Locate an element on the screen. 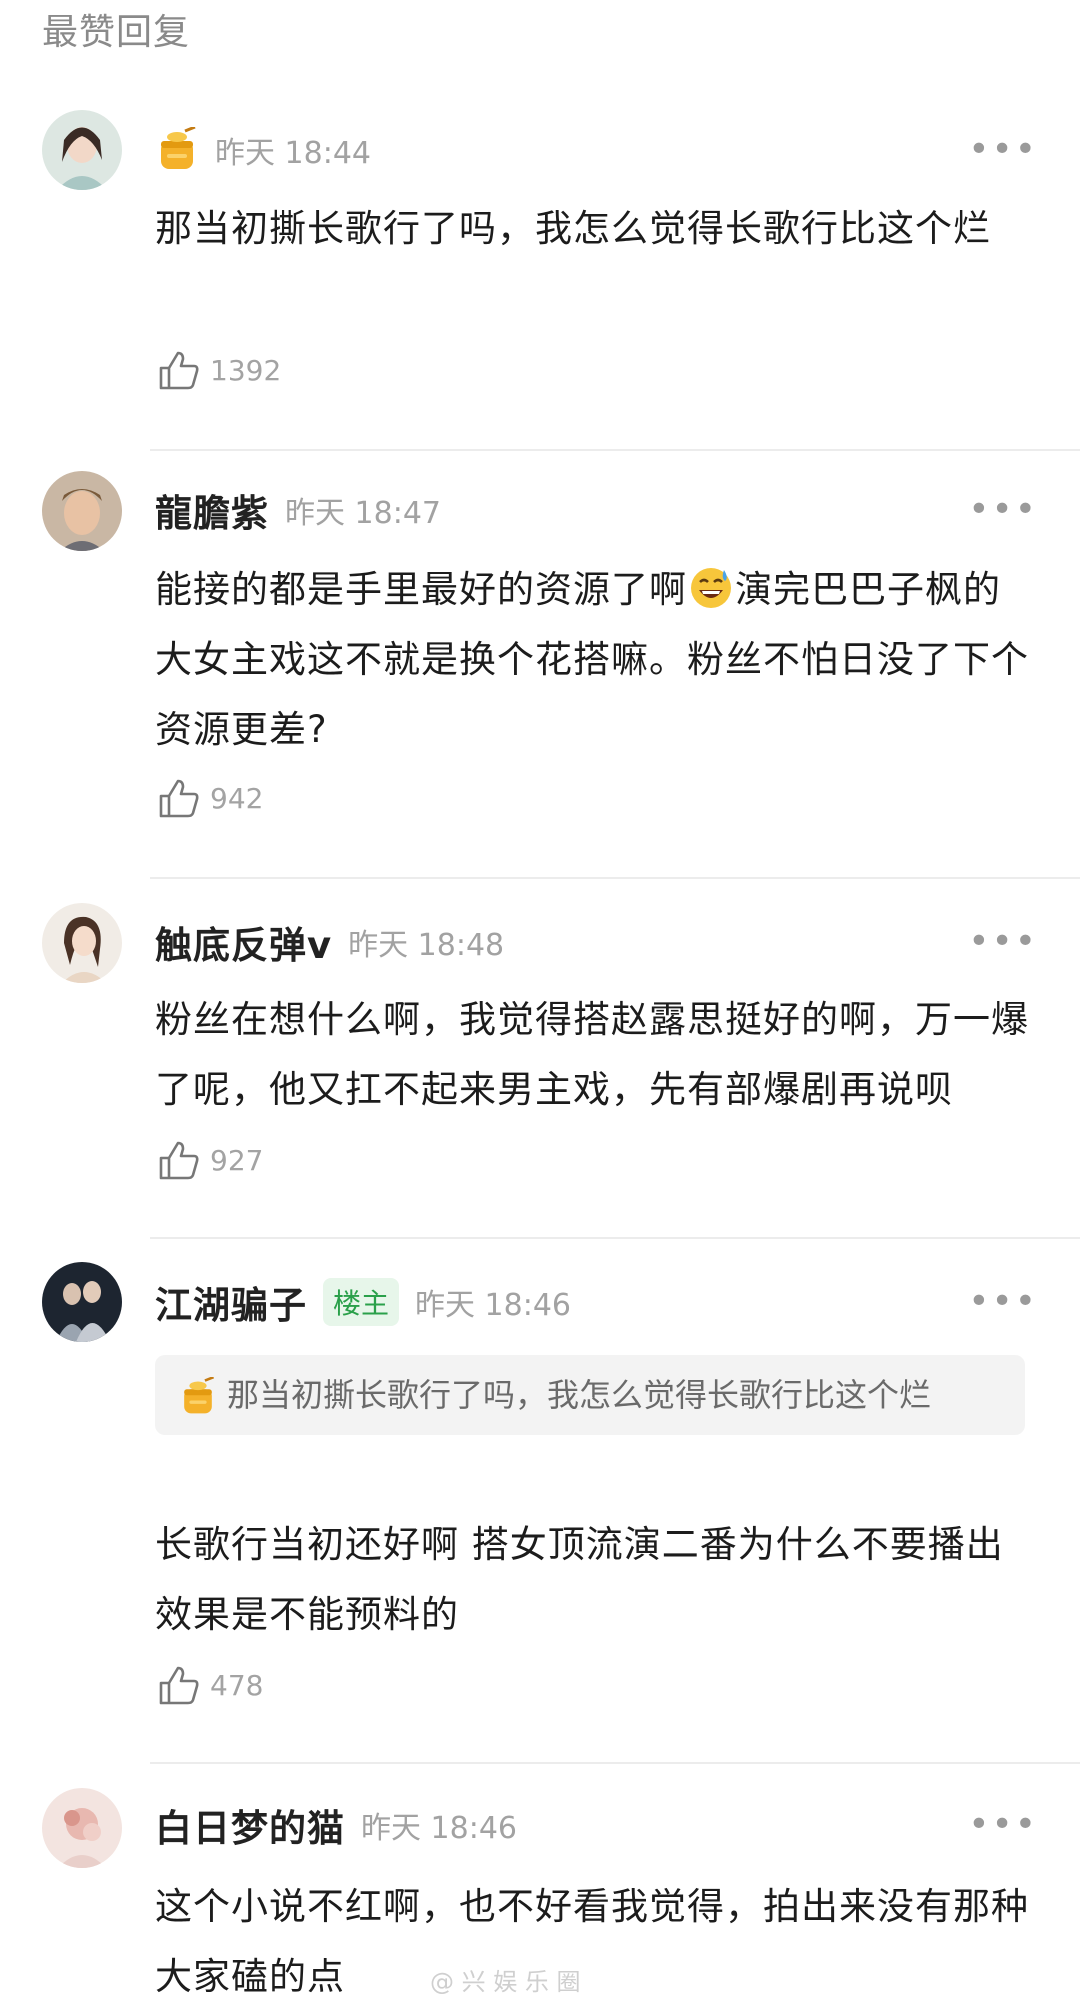 This screenshot has height=2012, width=1080. comment-header: 昨天 18:44 is located at coordinates (263, 150).